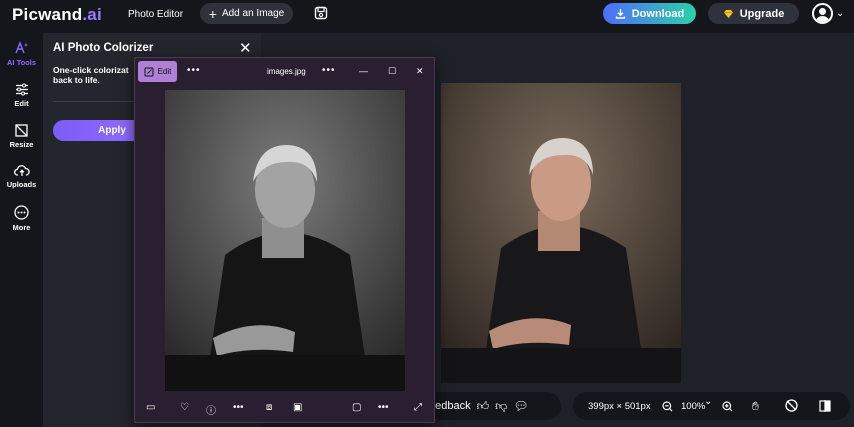  I want to click on more-tools-icon: •••, so click(238, 407).